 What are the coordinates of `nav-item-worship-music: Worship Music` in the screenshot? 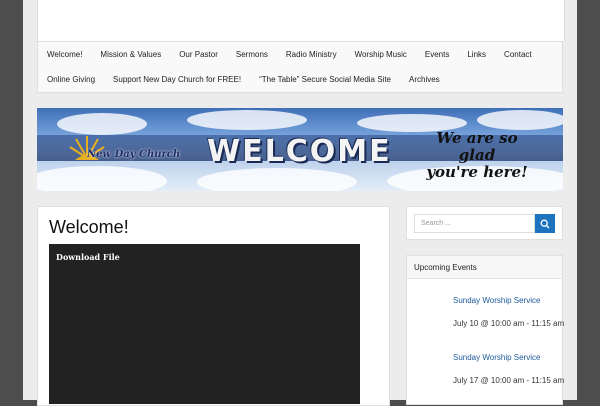 It's located at (381, 55).